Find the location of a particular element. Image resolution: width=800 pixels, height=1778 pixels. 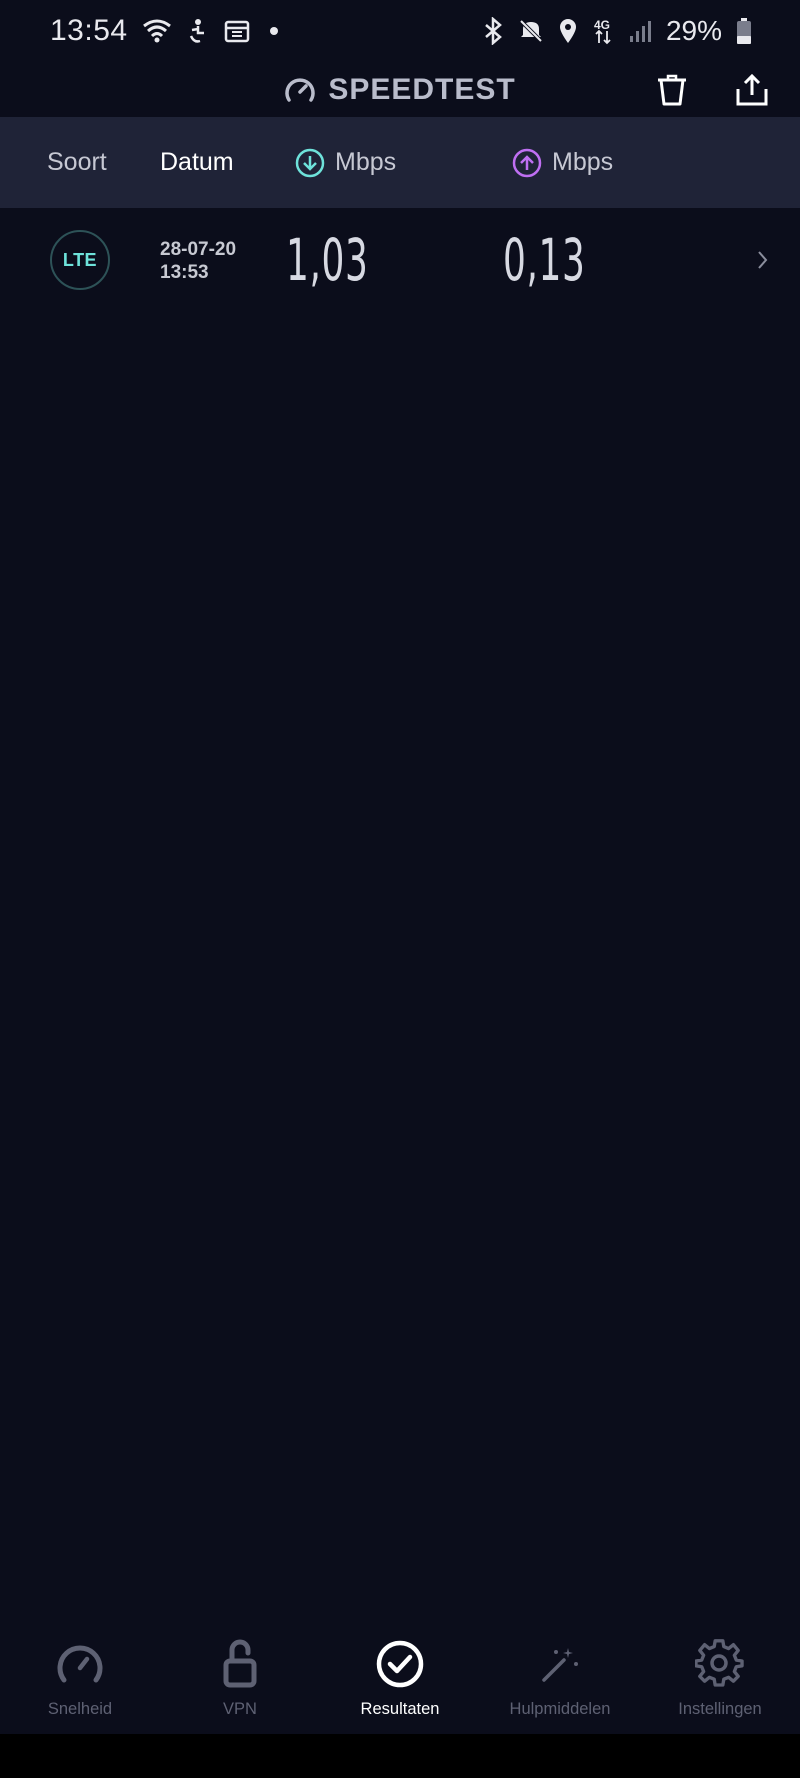

status-bar-right: 4G 29% is located at coordinates (617, 31).